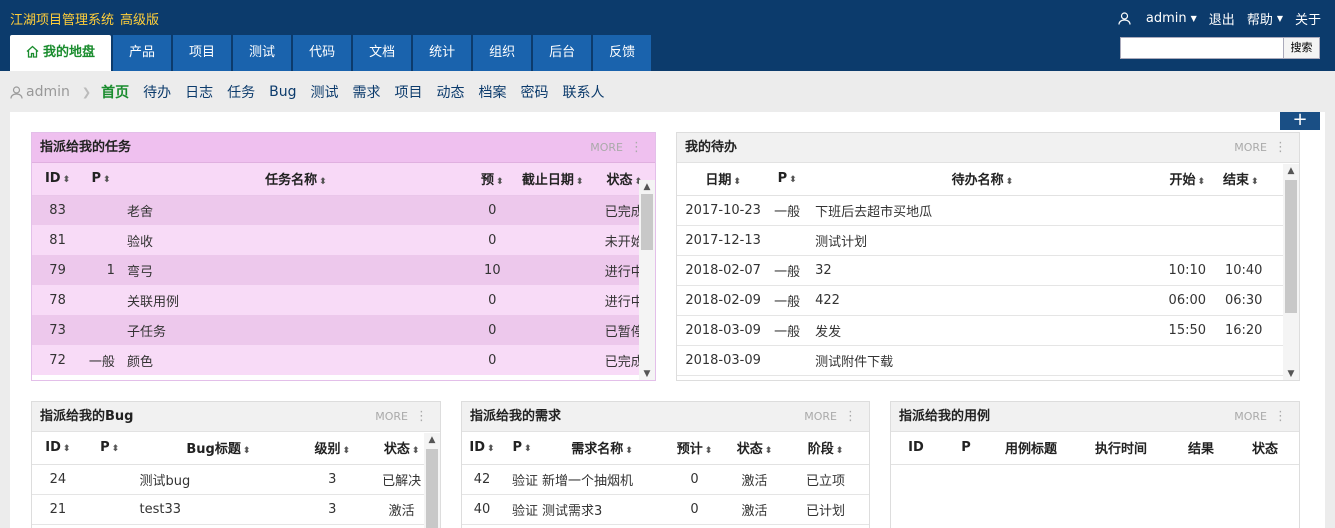 Image resolution: width=1335 pixels, height=528 pixels. What do you see at coordinates (916, 448) in the screenshot?
I see `th-id: ID` at bounding box center [916, 448].